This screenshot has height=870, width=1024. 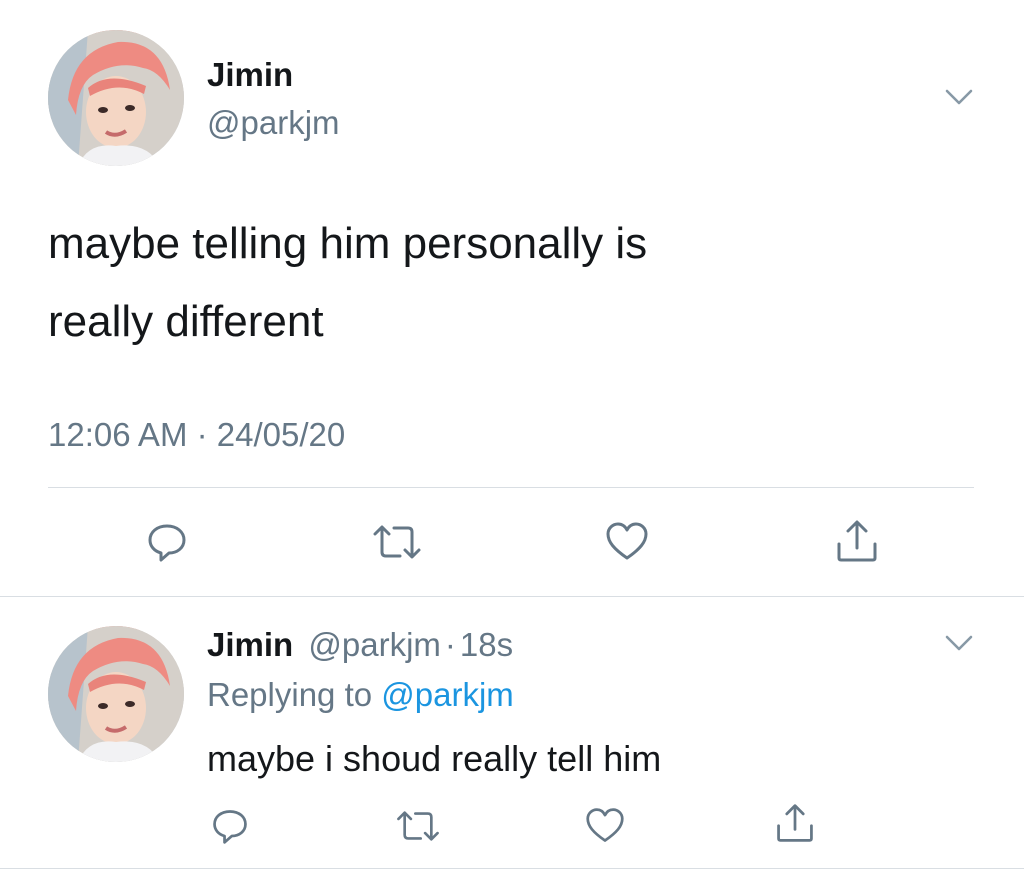 What do you see at coordinates (486, 644) in the screenshot?
I see `tweet-age: 18s` at bounding box center [486, 644].